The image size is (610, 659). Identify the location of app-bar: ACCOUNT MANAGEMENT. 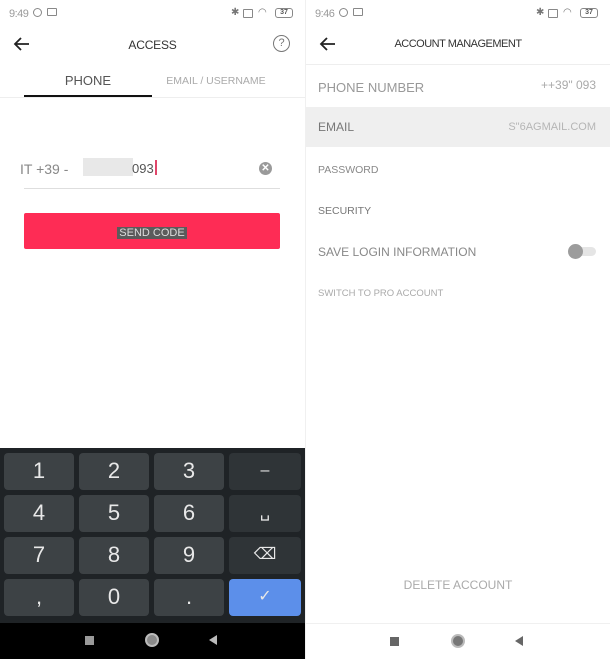
(458, 45).